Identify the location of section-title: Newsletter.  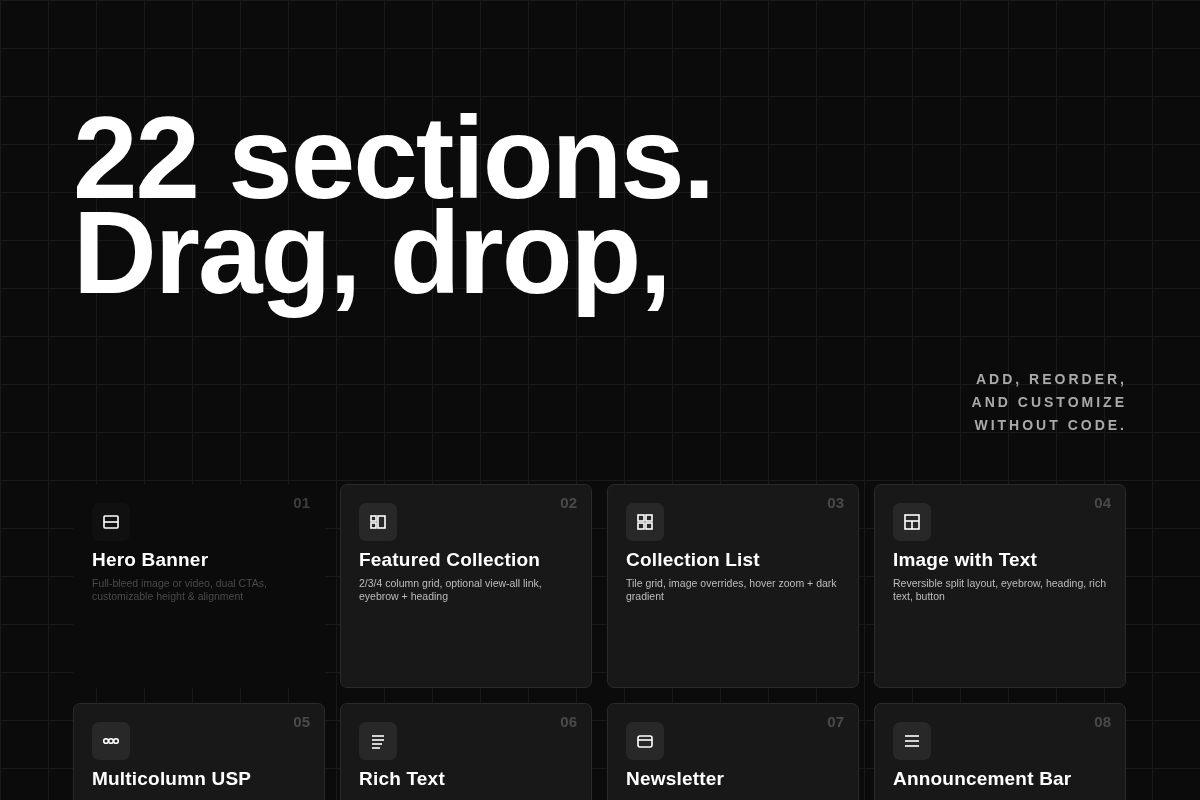
(676, 779).